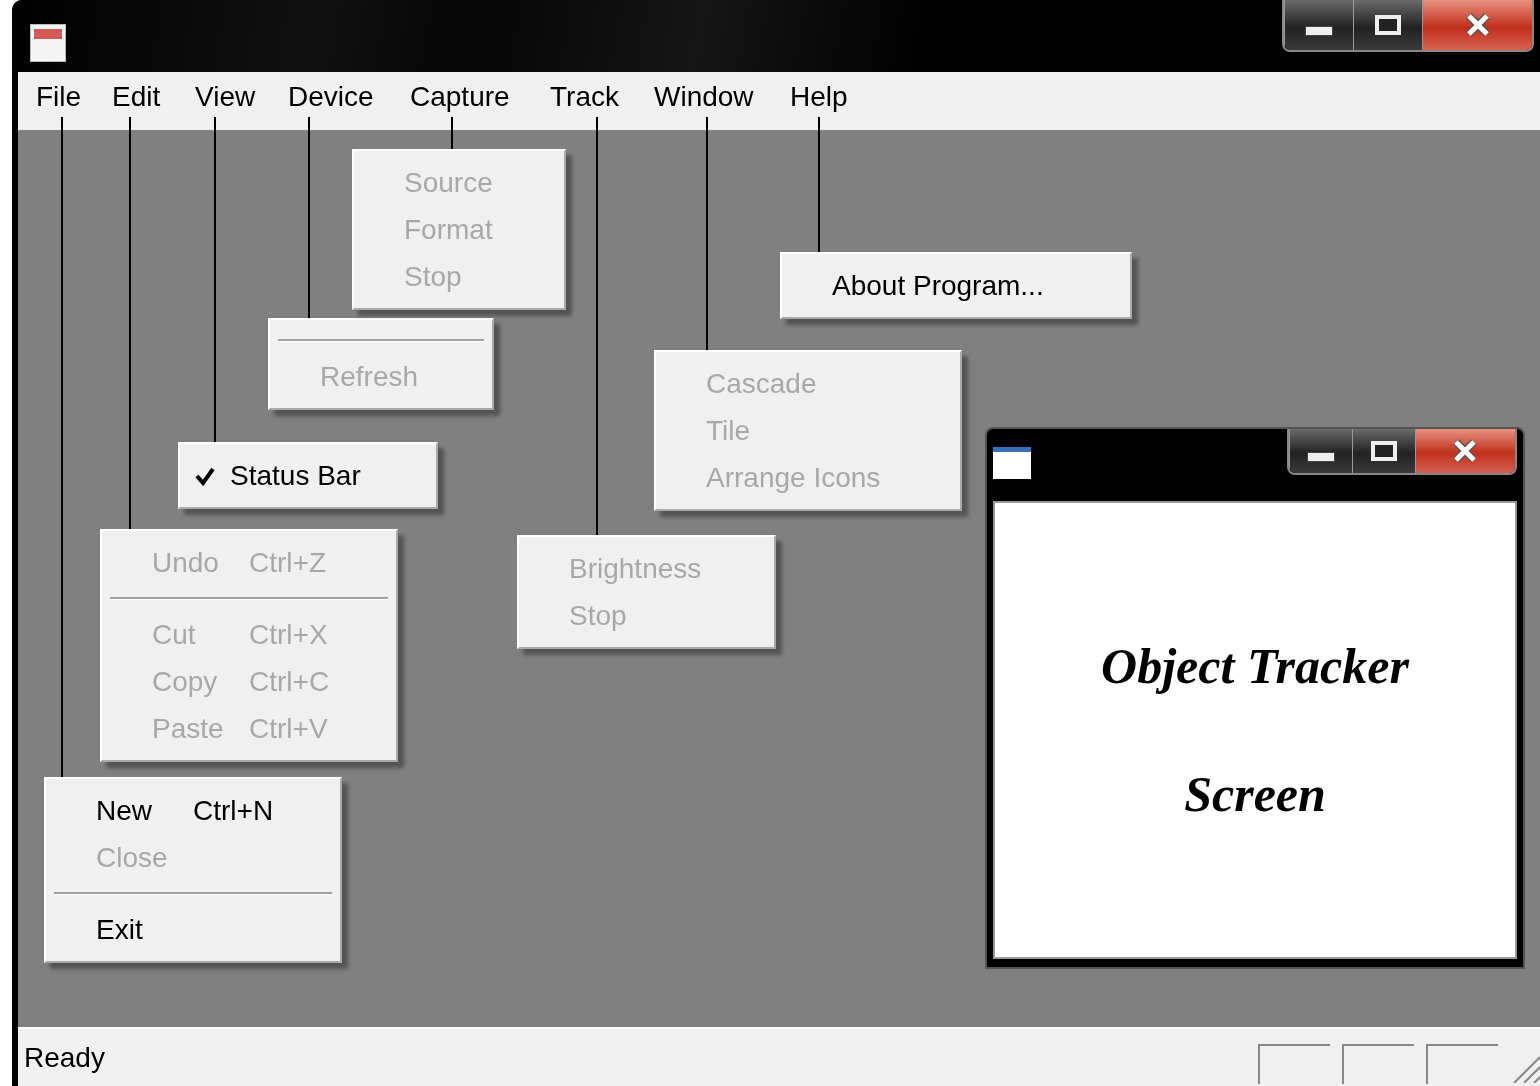  I want to click on menu-title: Edit, so click(153, 101).